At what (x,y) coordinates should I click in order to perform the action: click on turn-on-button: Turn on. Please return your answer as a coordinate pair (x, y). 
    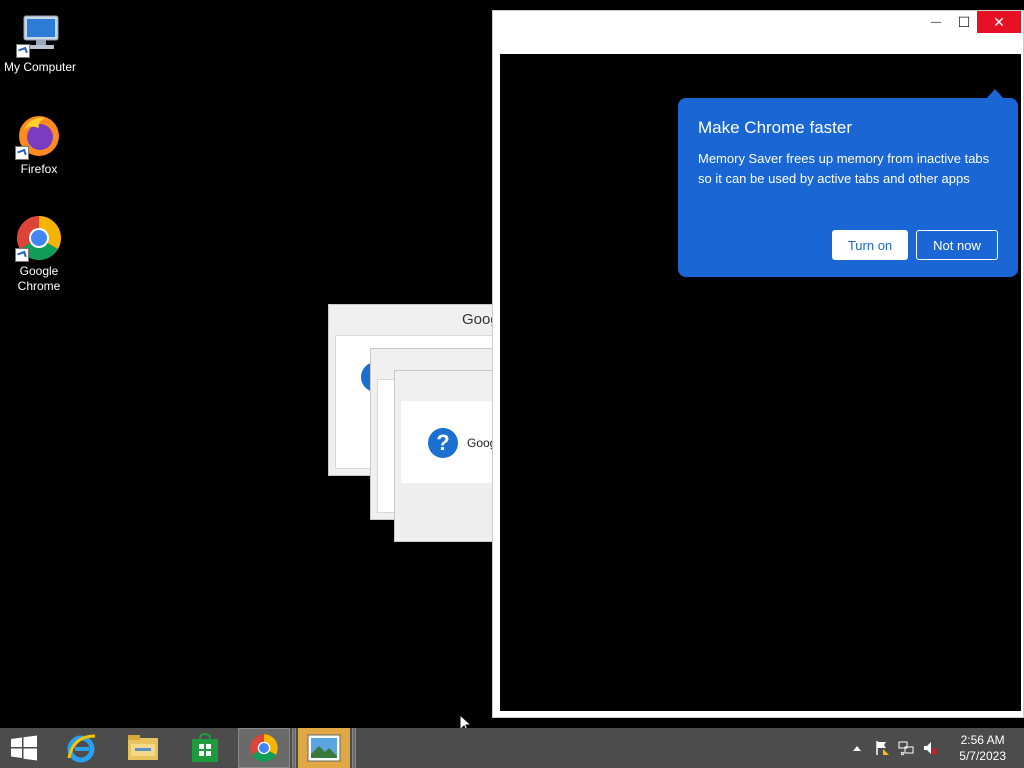
    Looking at the image, I should click on (870, 245).